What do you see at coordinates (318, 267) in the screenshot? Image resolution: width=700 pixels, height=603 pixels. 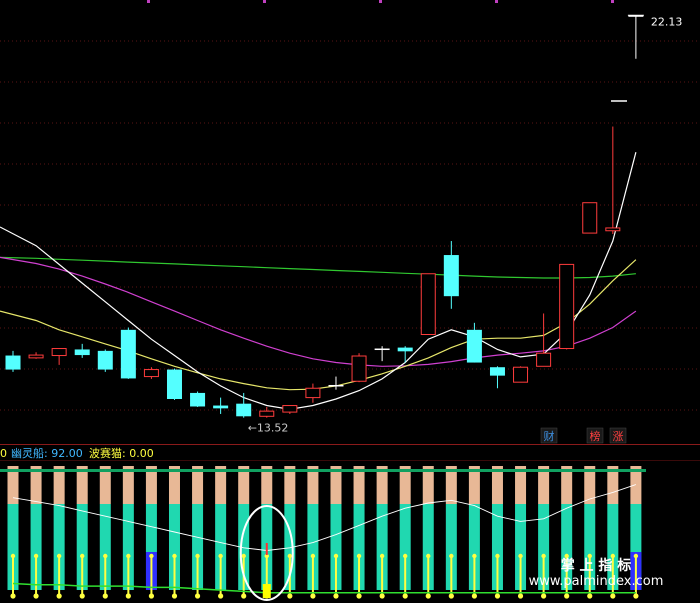 I see `ma-green-line` at bounding box center [318, 267].